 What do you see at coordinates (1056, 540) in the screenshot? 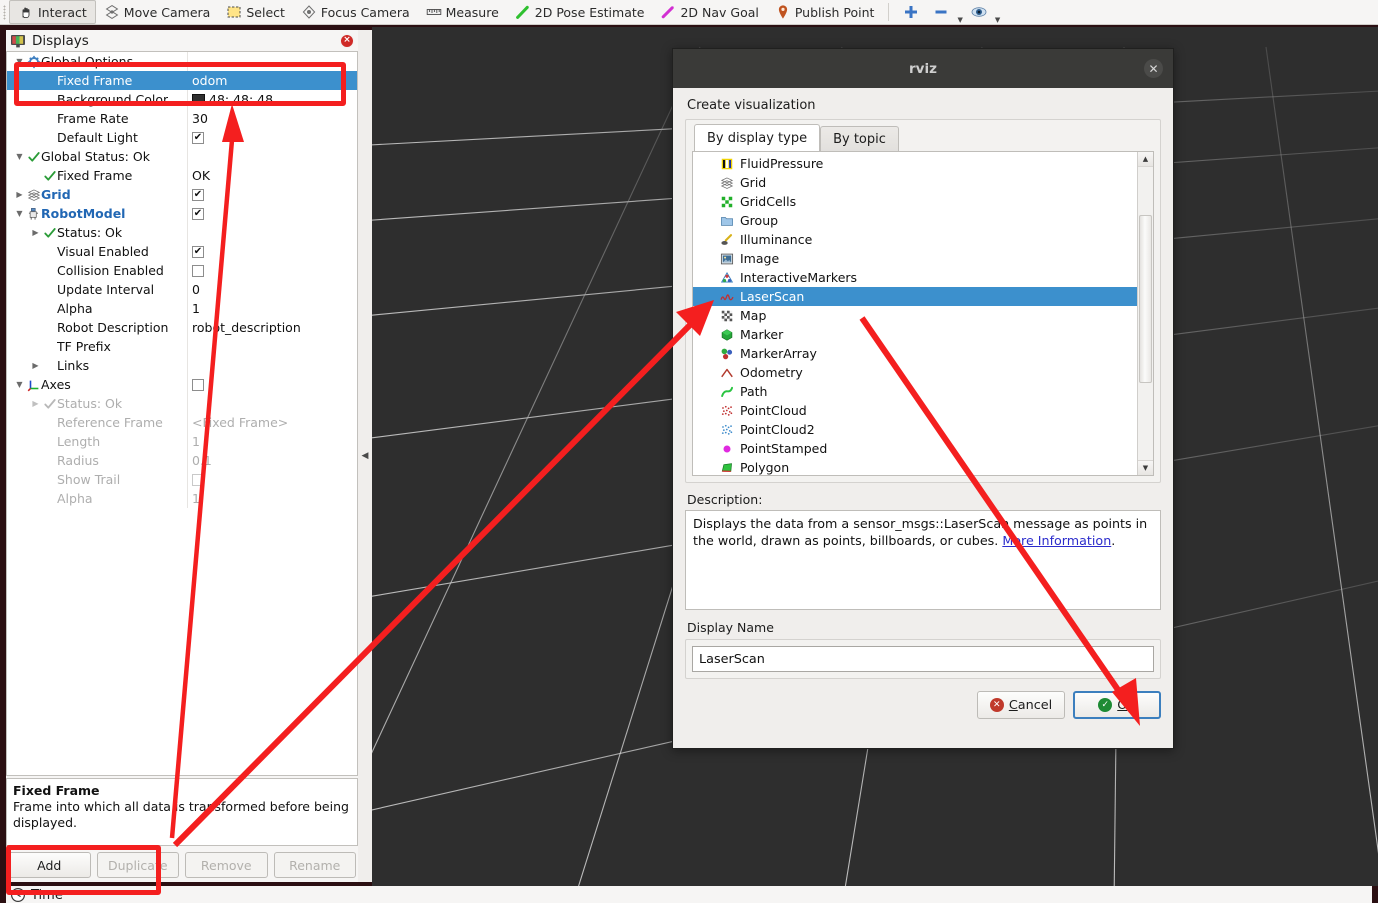
I see `more-information-link: More Information` at bounding box center [1056, 540].